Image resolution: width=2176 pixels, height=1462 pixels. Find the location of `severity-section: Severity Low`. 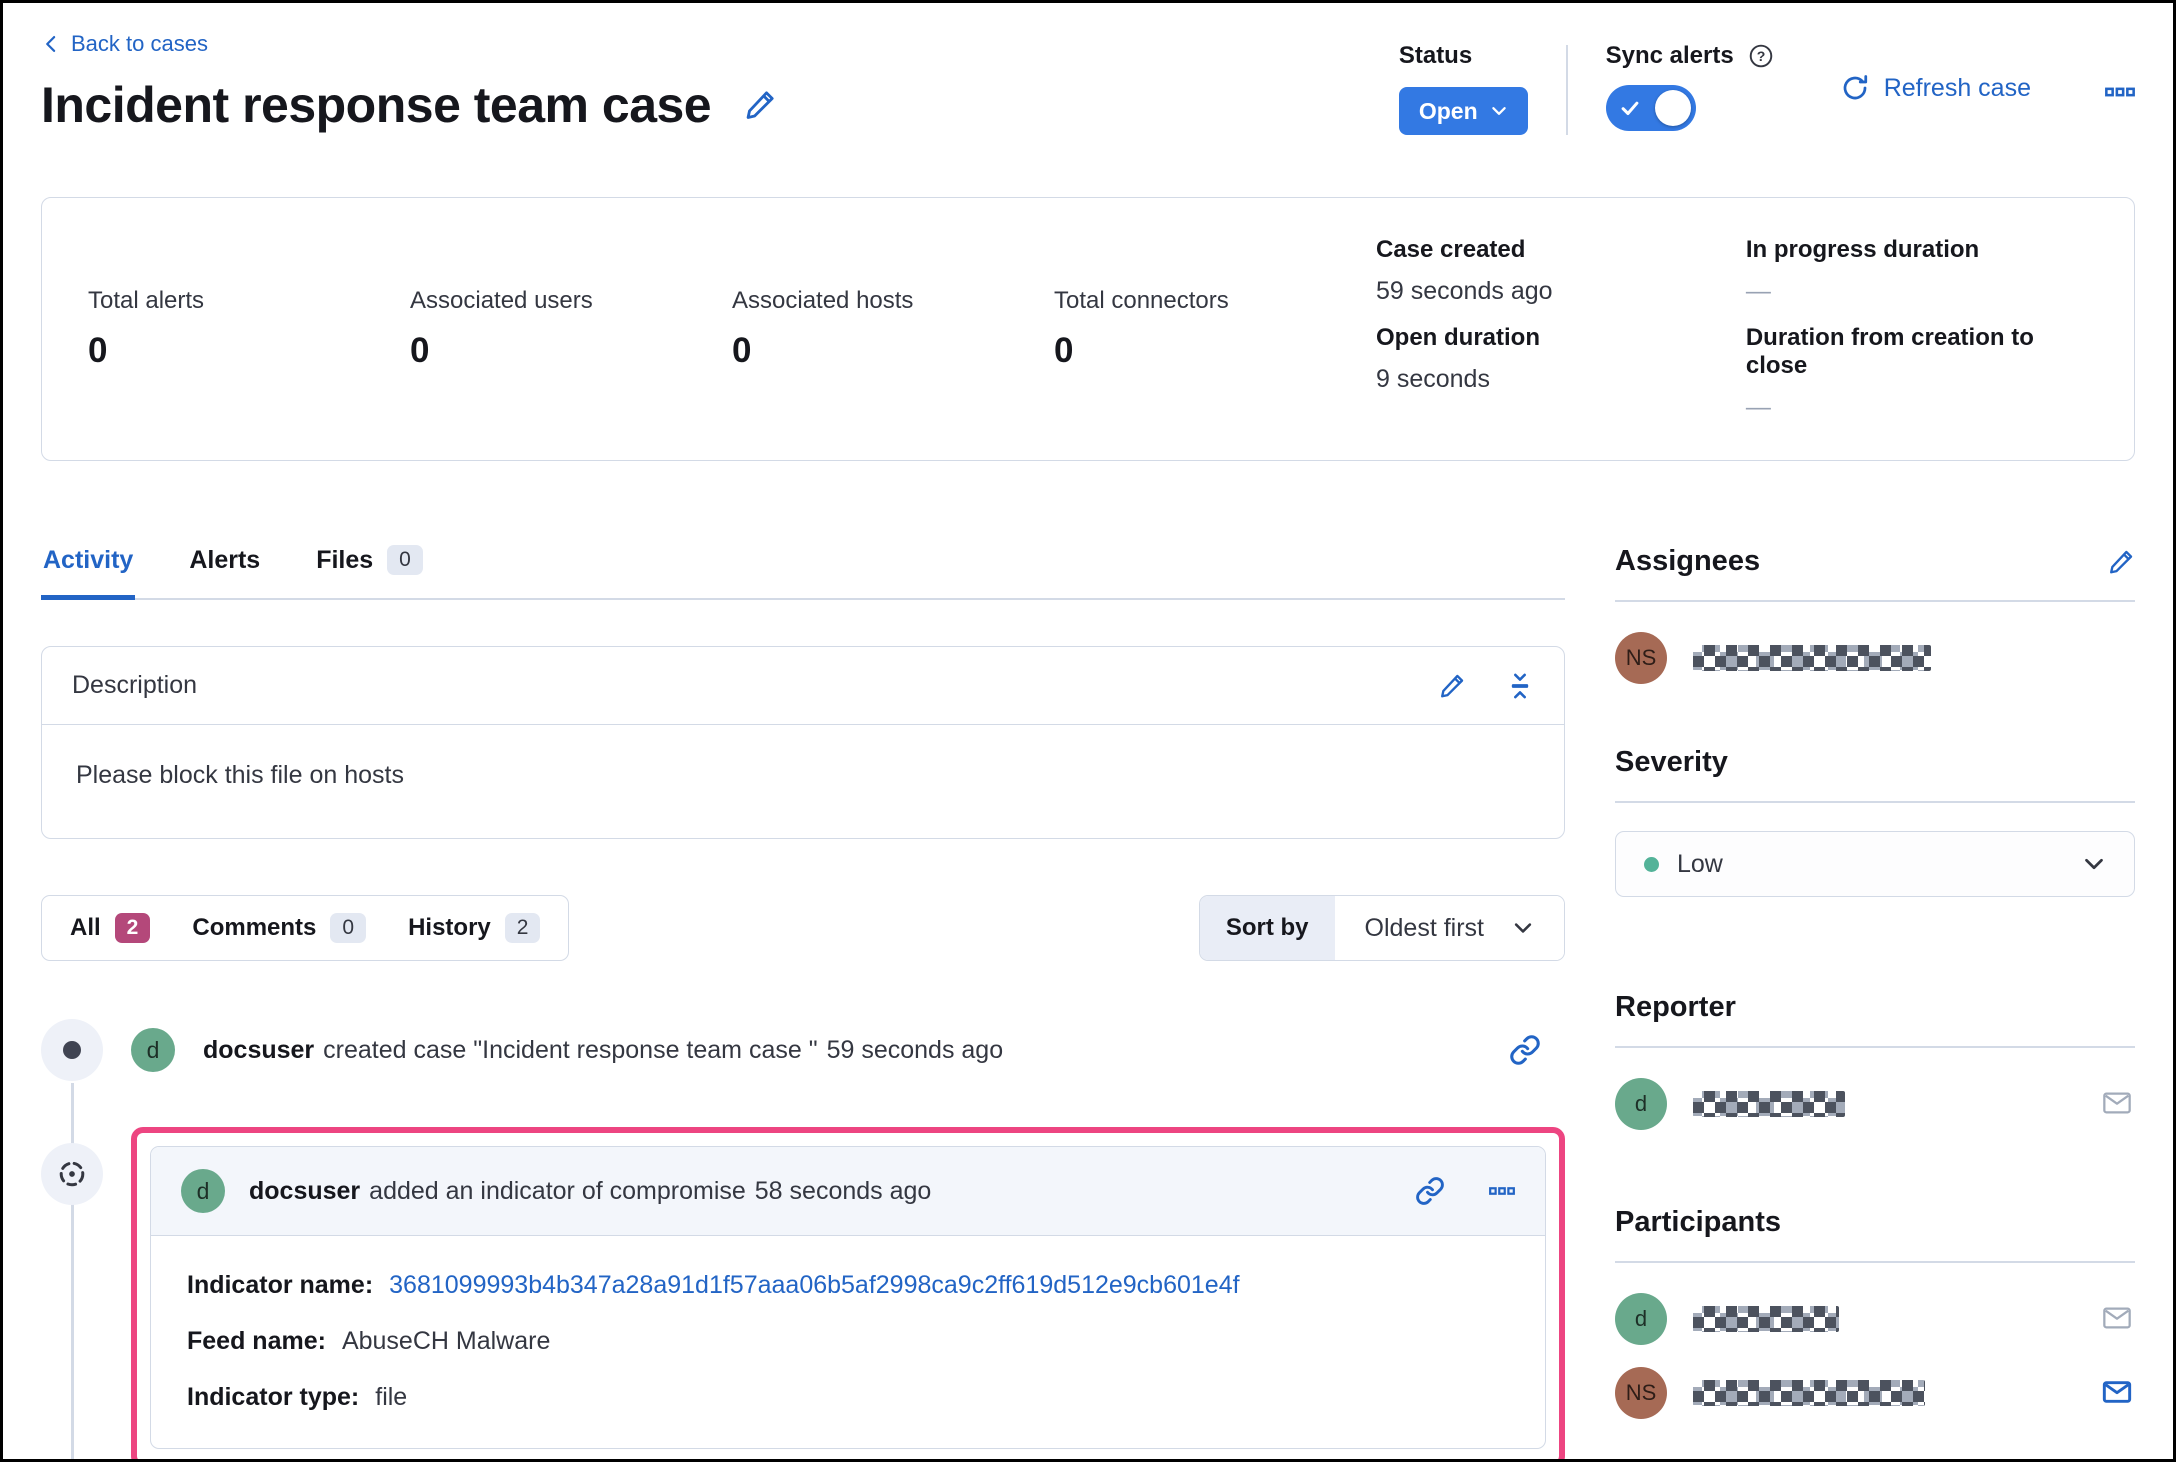

severity-section: Severity Low is located at coordinates (1875, 821).